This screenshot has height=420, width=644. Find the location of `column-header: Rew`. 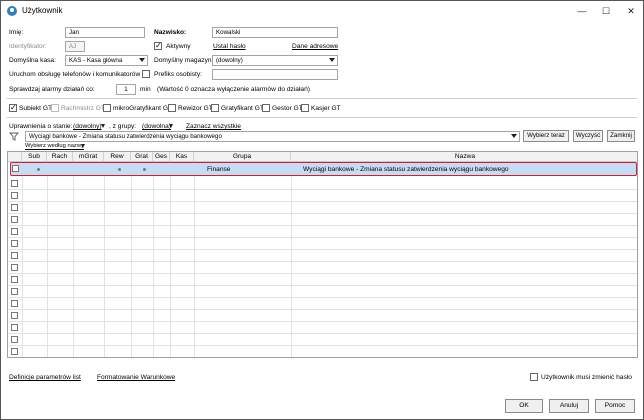

column-header: Rew is located at coordinates (117, 157).